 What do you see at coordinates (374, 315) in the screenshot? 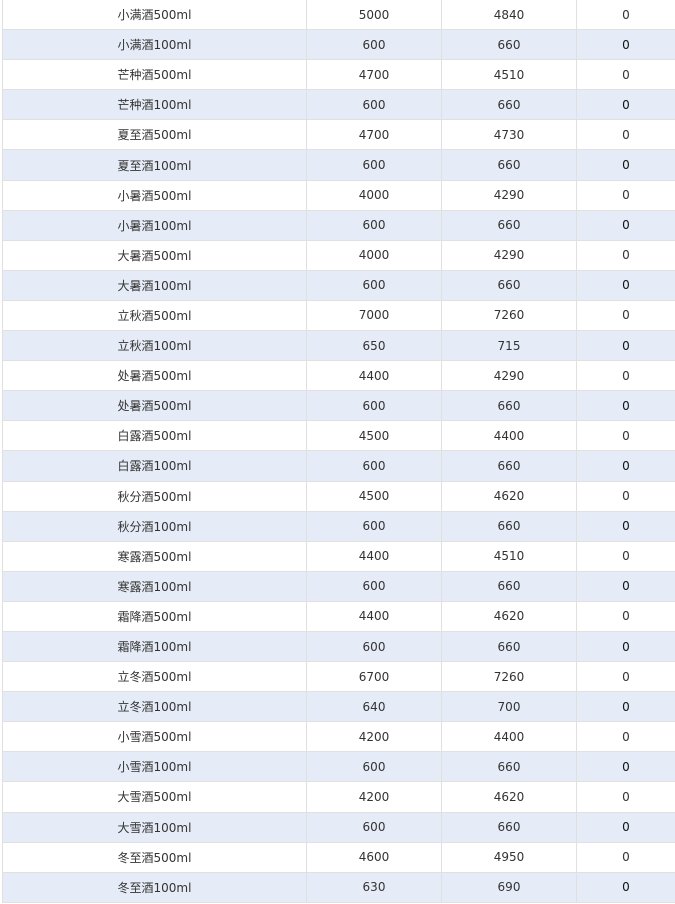
I see `value-cell-a: 7000` at bounding box center [374, 315].